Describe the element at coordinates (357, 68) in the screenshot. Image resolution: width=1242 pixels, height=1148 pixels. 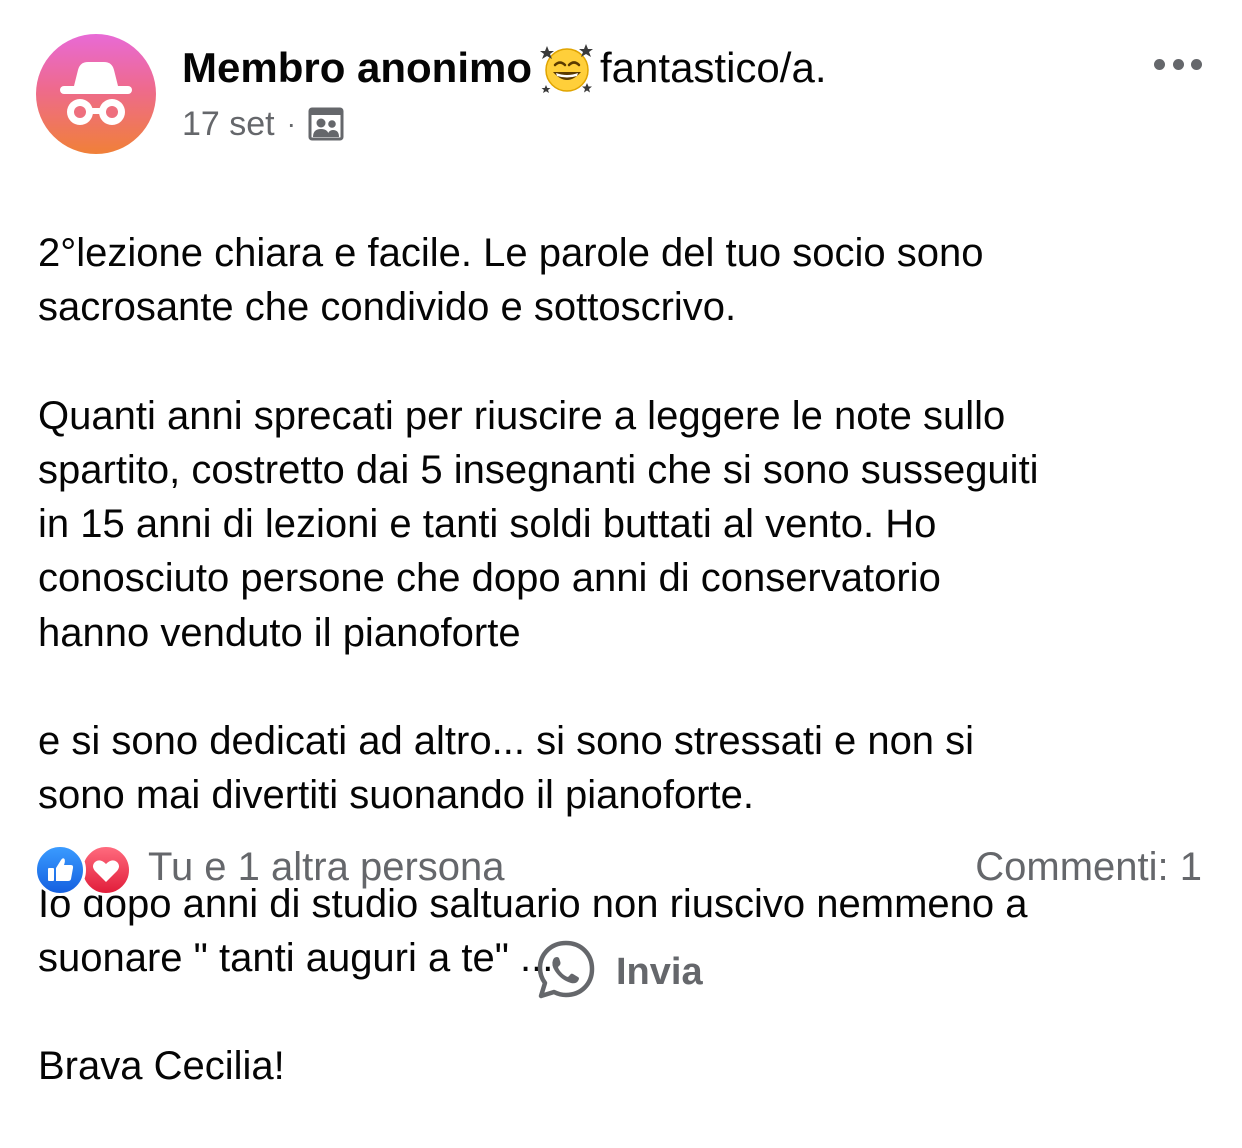
I see `author-name: Membro anonimo` at that location.